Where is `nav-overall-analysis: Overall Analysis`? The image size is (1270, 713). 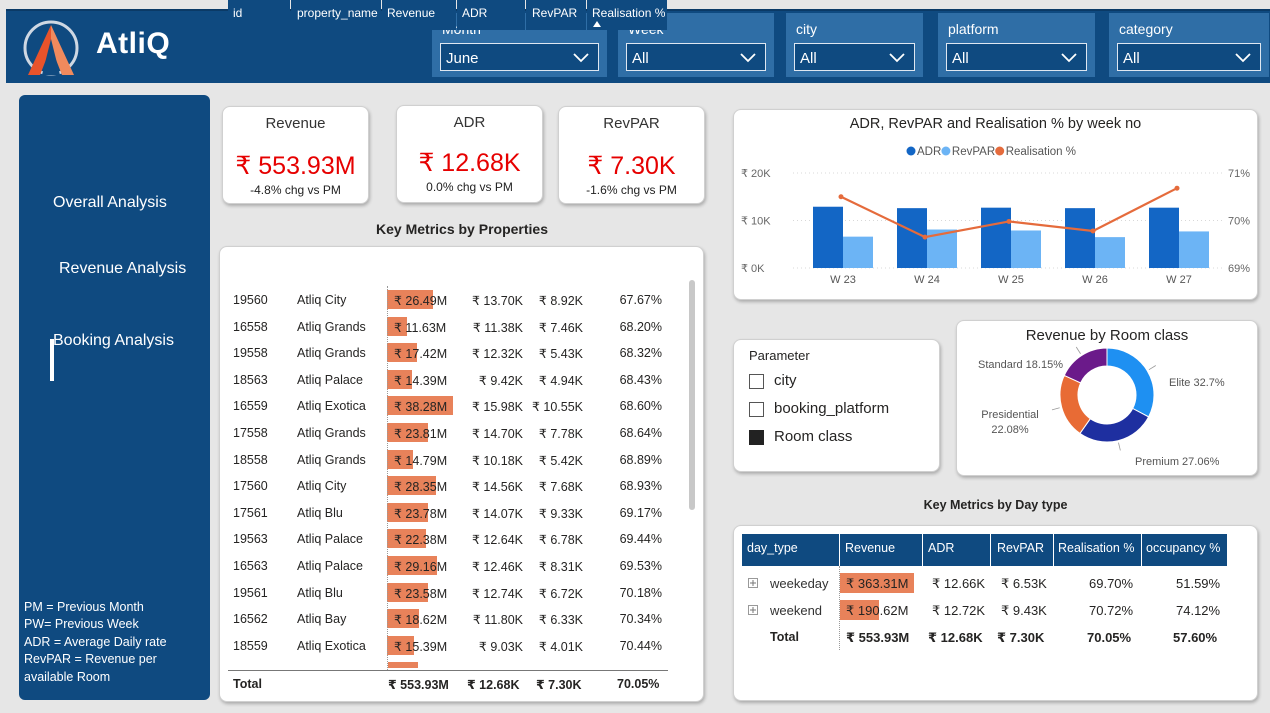 nav-overall-analysis: Overall Analysis is located at coordinates (110, 203).